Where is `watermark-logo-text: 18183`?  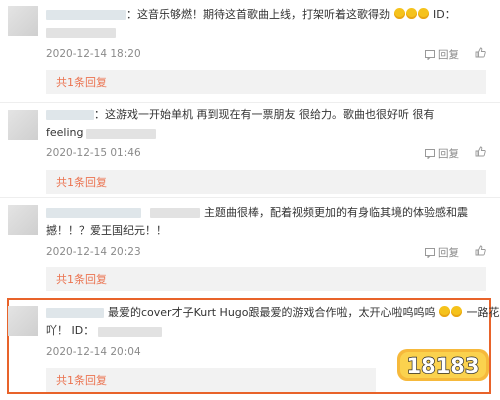
watermark-logo-text: 18183 is located at coordinates (442, 366).